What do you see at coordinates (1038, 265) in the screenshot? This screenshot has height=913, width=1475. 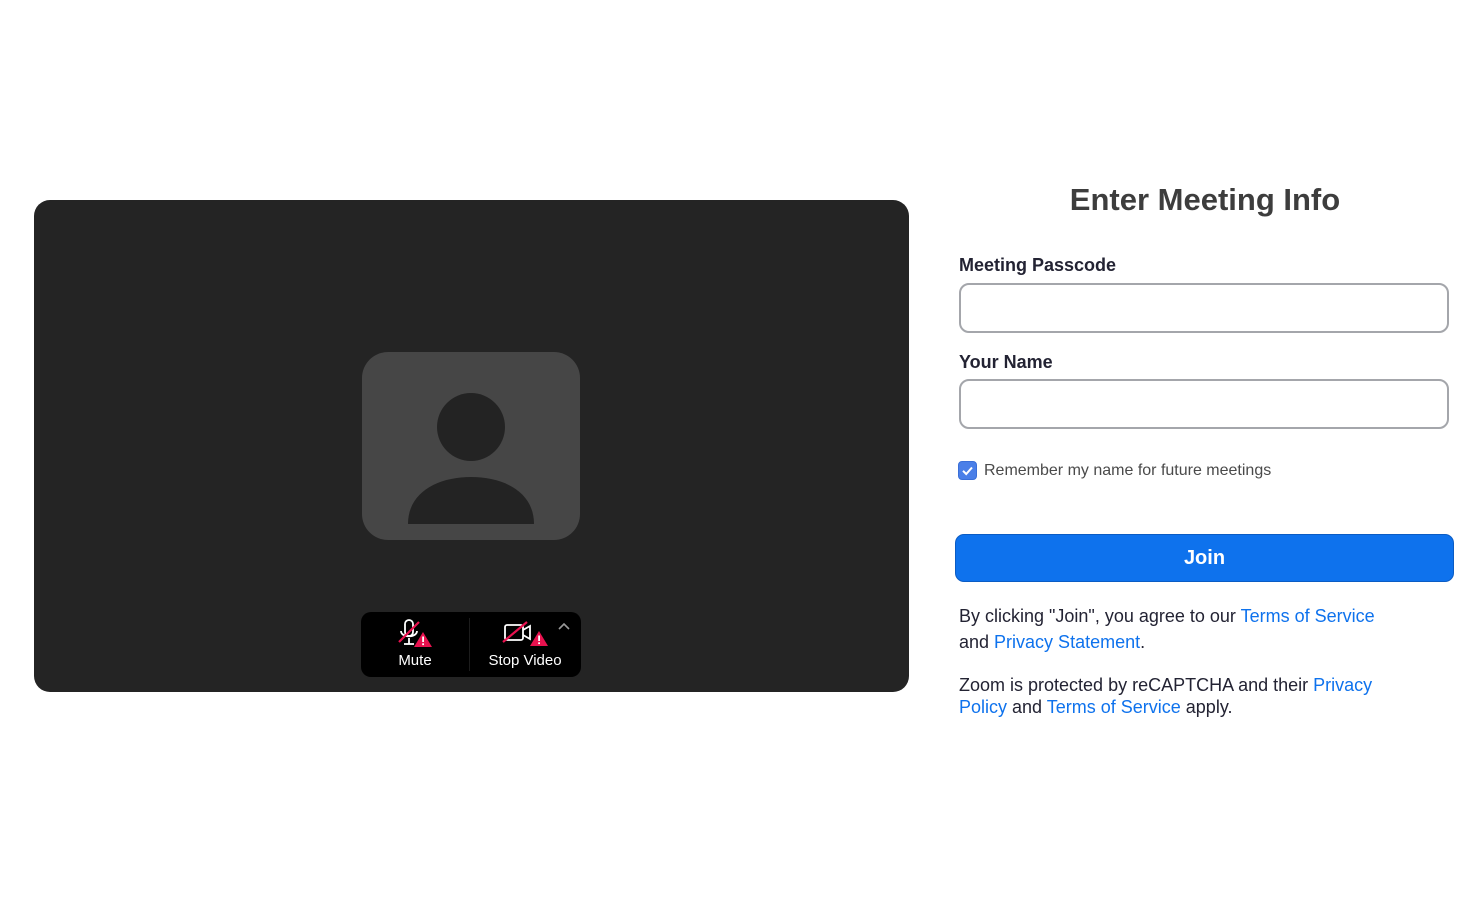 I see `passcode-label: Meeting Passcode` at bounding box center [1038, 265].